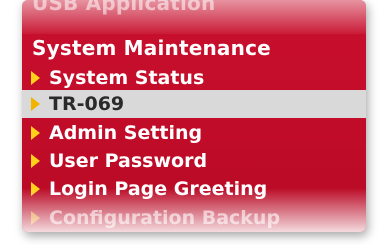 The image size is (390, 245). What do you see at coordinates (127, 78) in the screenshot?
I see `sidebar-item-label: System Status` at bounding box center [127, 78].